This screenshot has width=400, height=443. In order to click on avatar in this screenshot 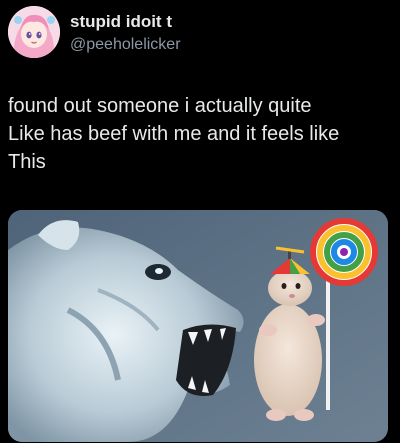, I will do `click(34, 32)`.